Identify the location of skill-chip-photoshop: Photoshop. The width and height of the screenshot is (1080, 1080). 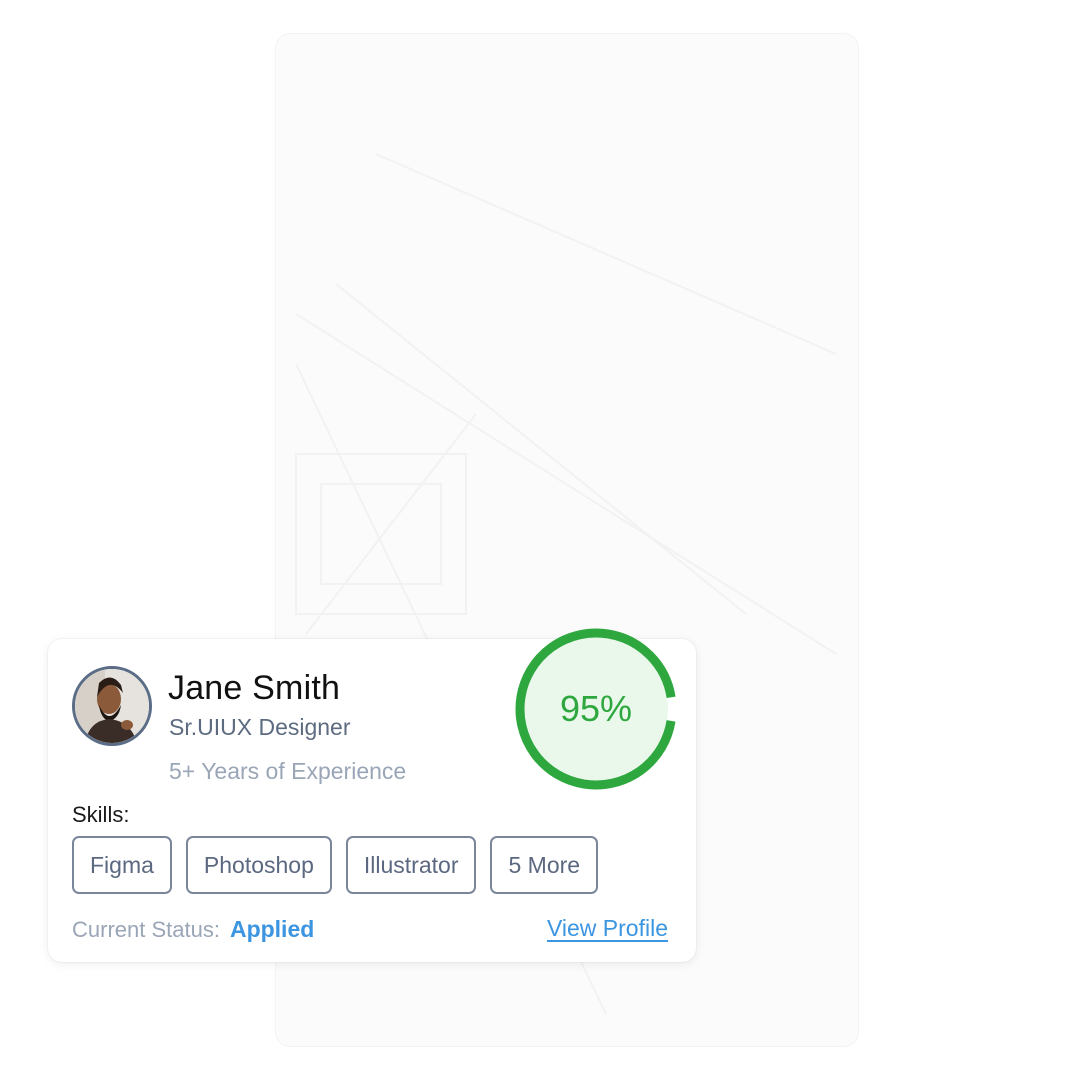
(258, 865).